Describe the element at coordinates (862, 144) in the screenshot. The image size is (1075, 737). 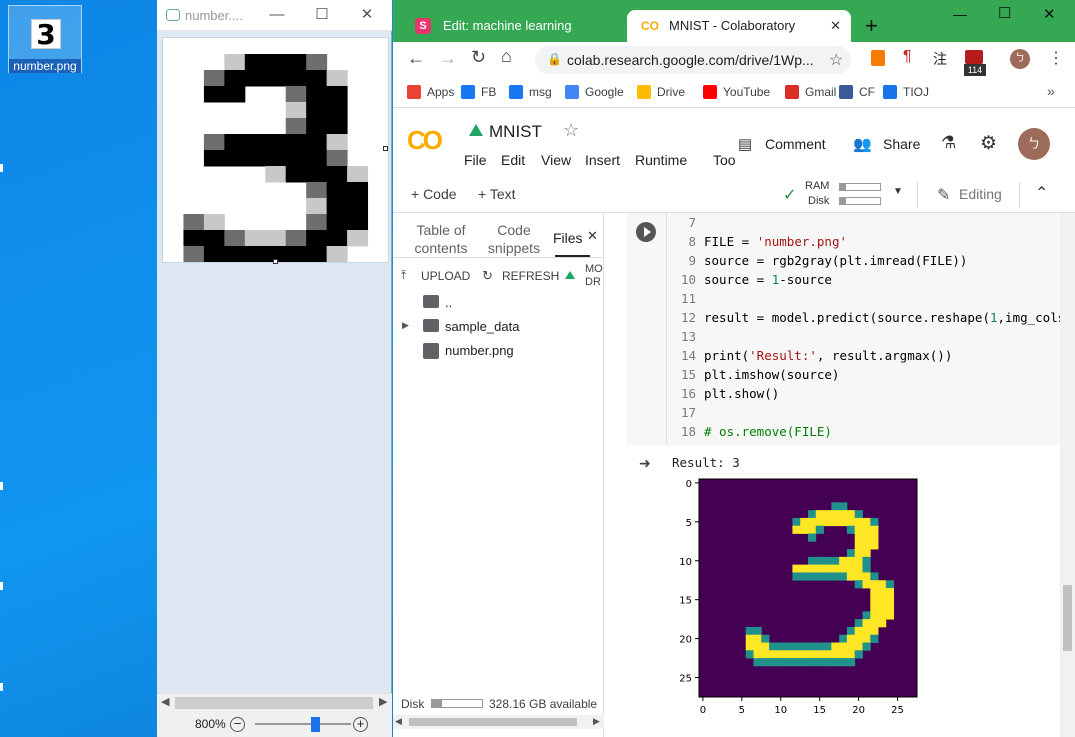
I see `share-people-icon: 👥` at that location.